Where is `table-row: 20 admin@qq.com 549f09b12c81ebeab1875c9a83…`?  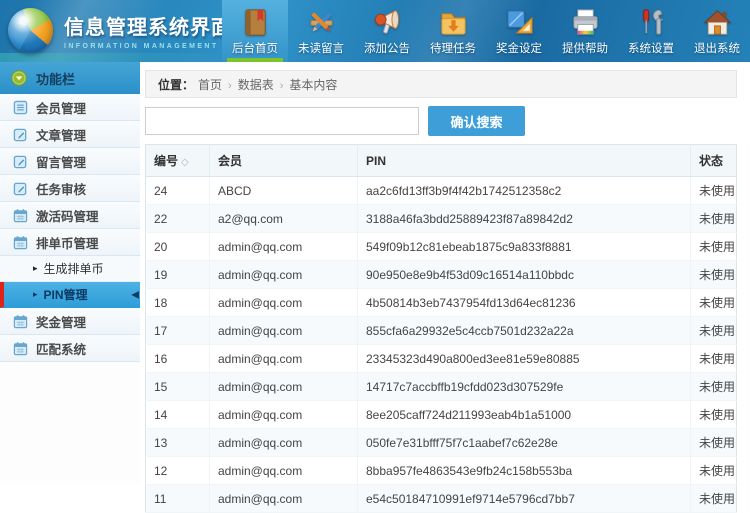 table-row: 20 admin@qq.com 549f09b12c81ebeab1875c9a83… is located at coordinates (441, 246).